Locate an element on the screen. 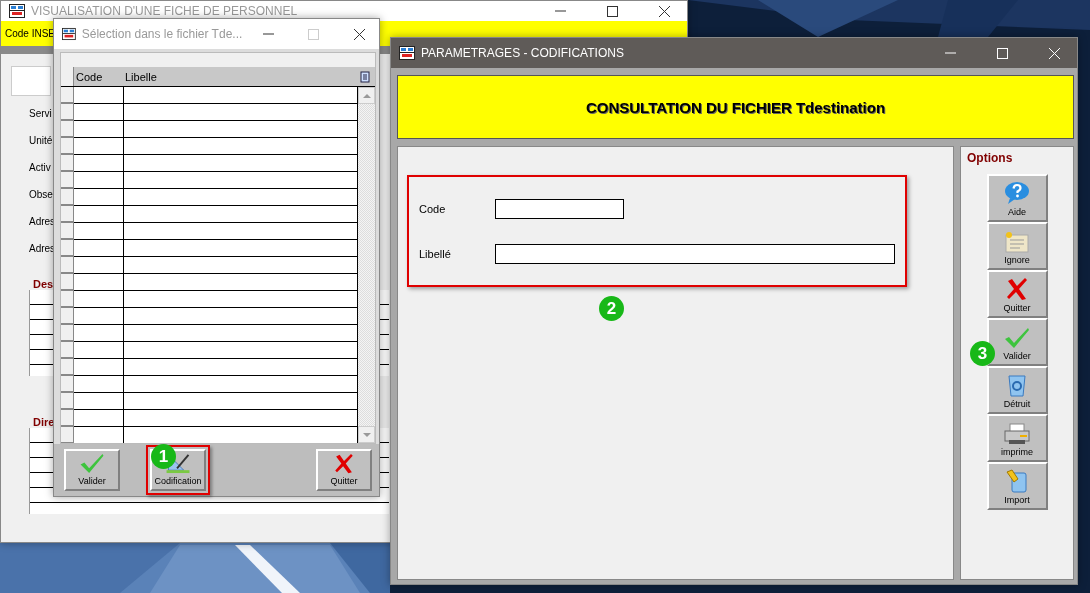 The height and width of the screenshot is (593, 1090). field-label: Servi is located at coordinates (40, 114).